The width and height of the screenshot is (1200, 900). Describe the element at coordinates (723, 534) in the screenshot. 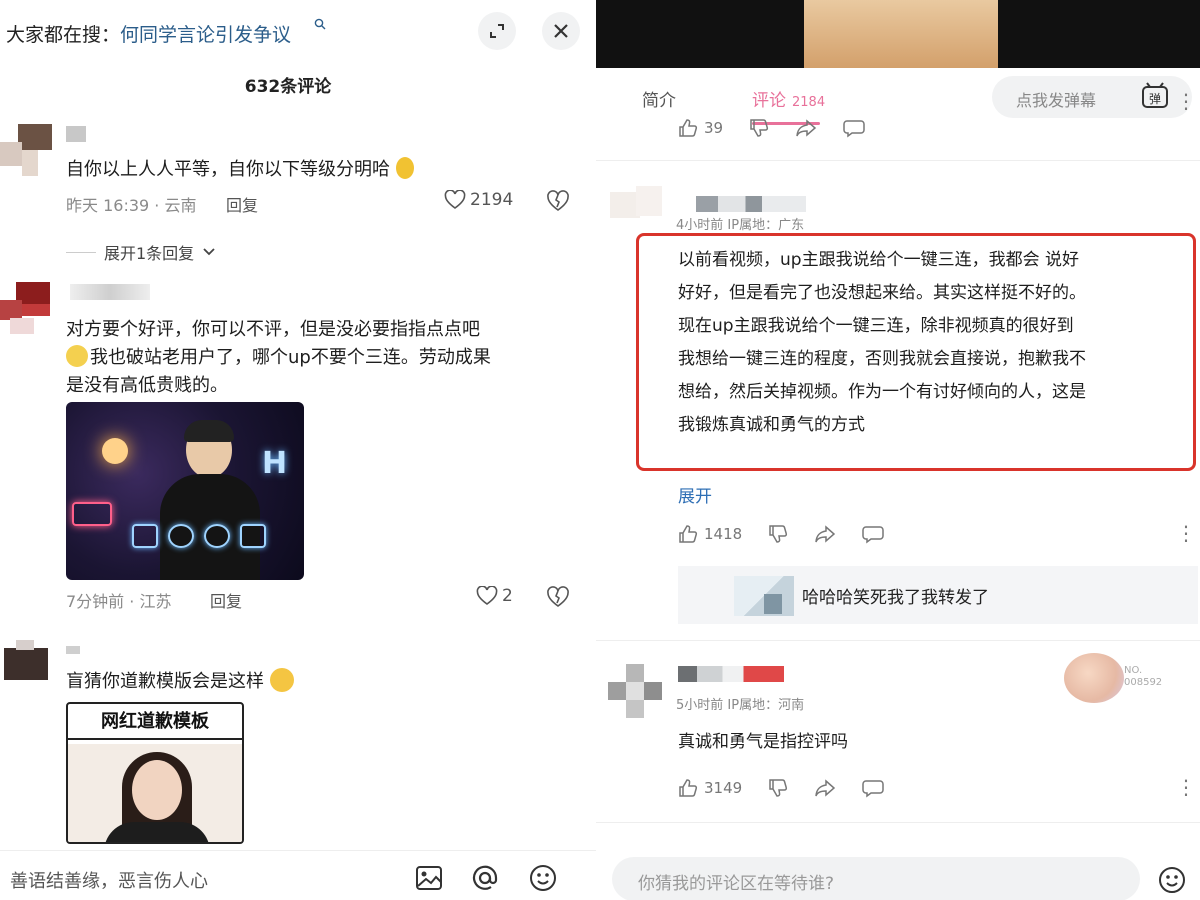

I see `like-count: 1418` at that location.